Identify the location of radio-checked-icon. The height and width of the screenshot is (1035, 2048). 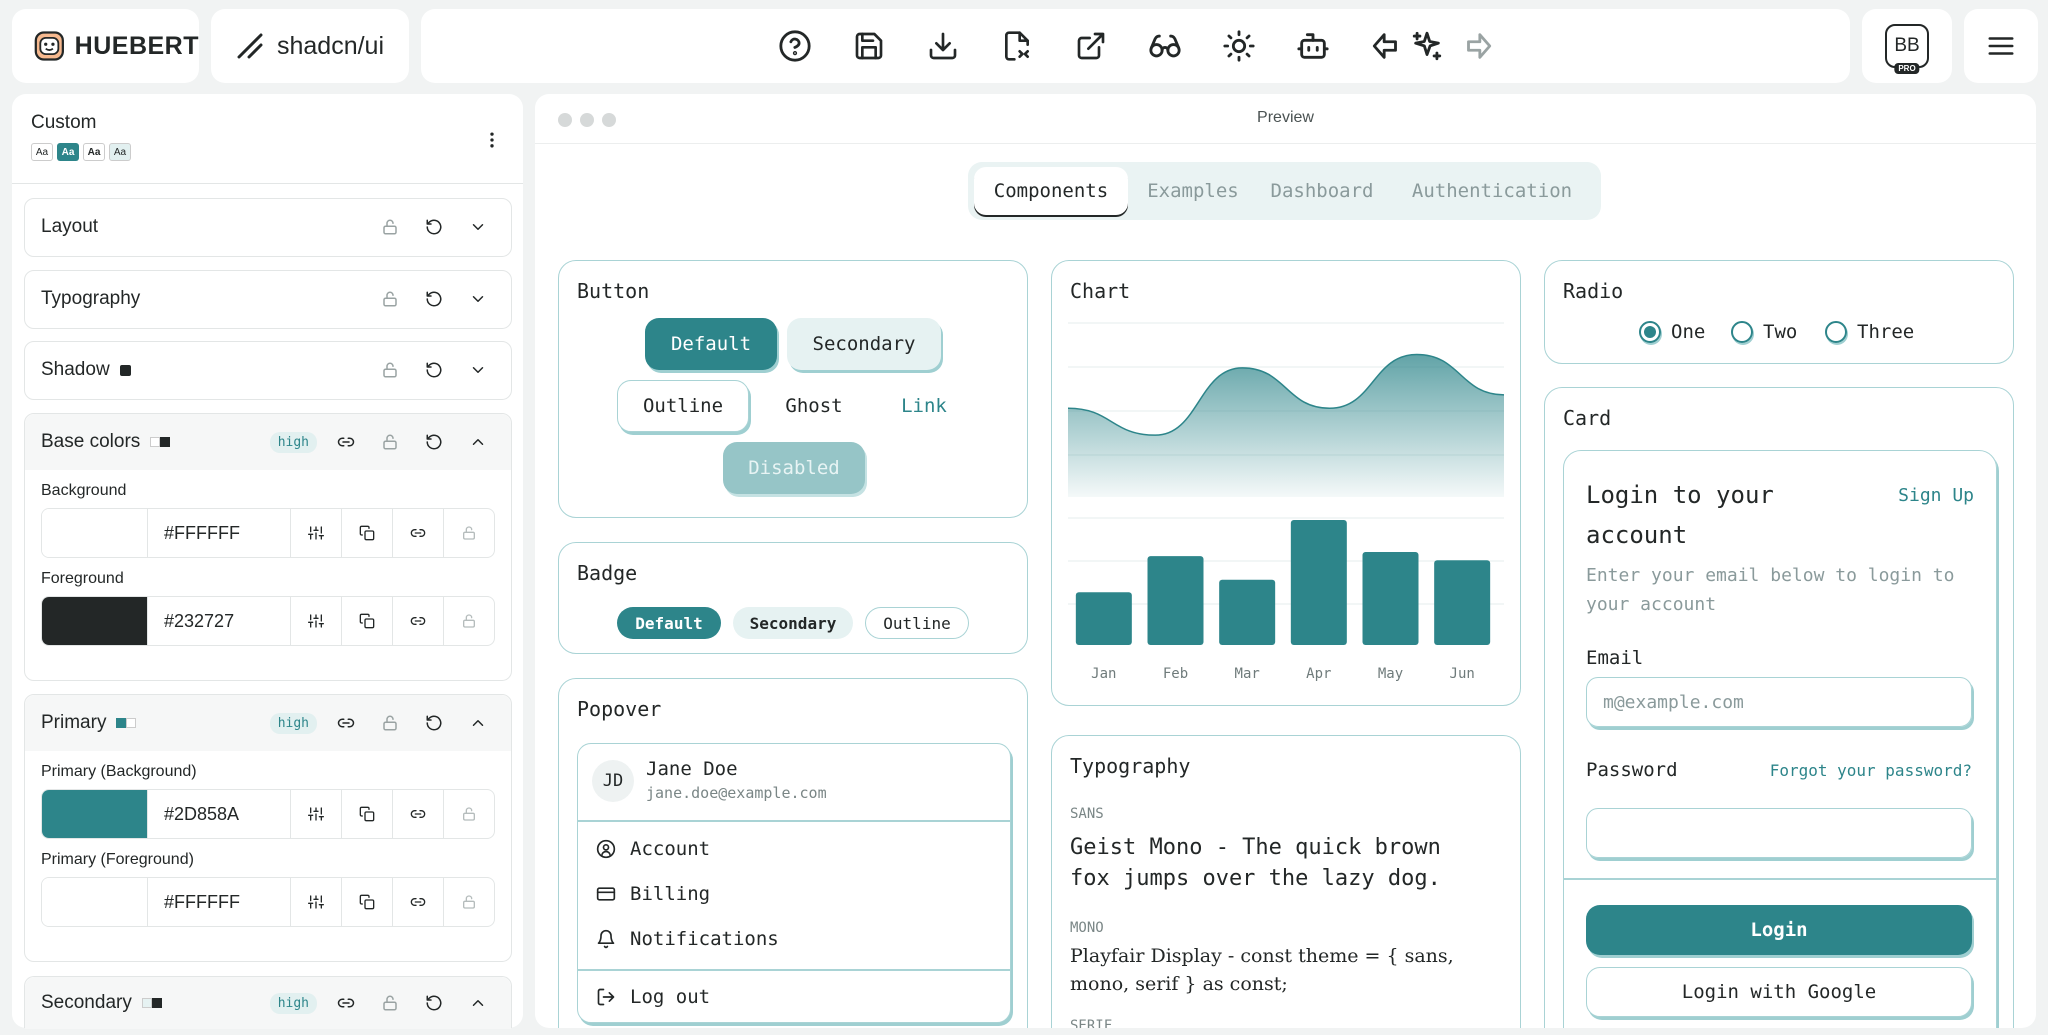
(1650, 332).